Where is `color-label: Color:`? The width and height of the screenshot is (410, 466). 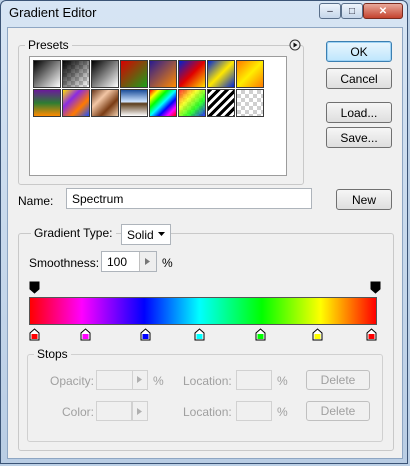 color-label: Color: is located at coordinates (78, 412).